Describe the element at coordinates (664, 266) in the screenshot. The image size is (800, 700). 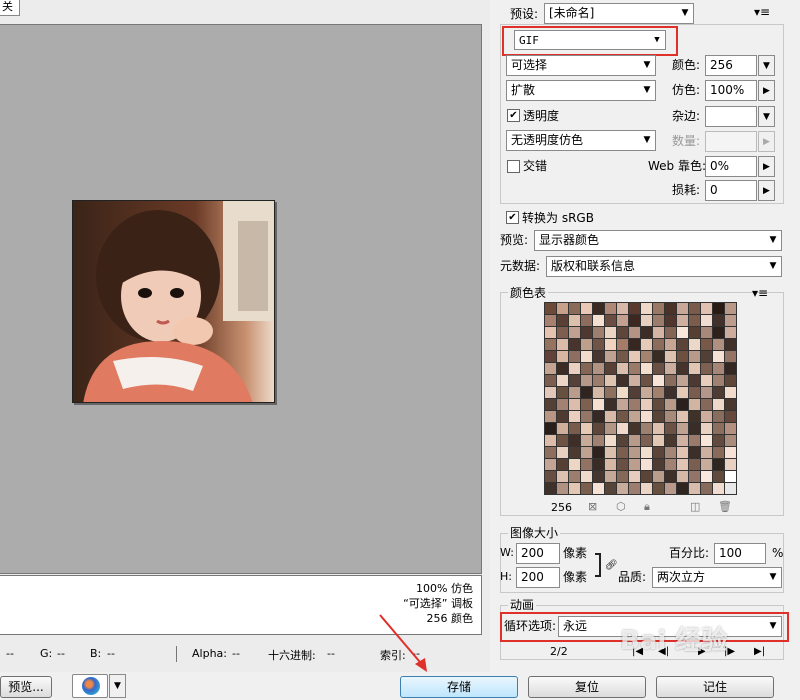
I see `metadata-select: 版权和联系信息 ▼` at that location.